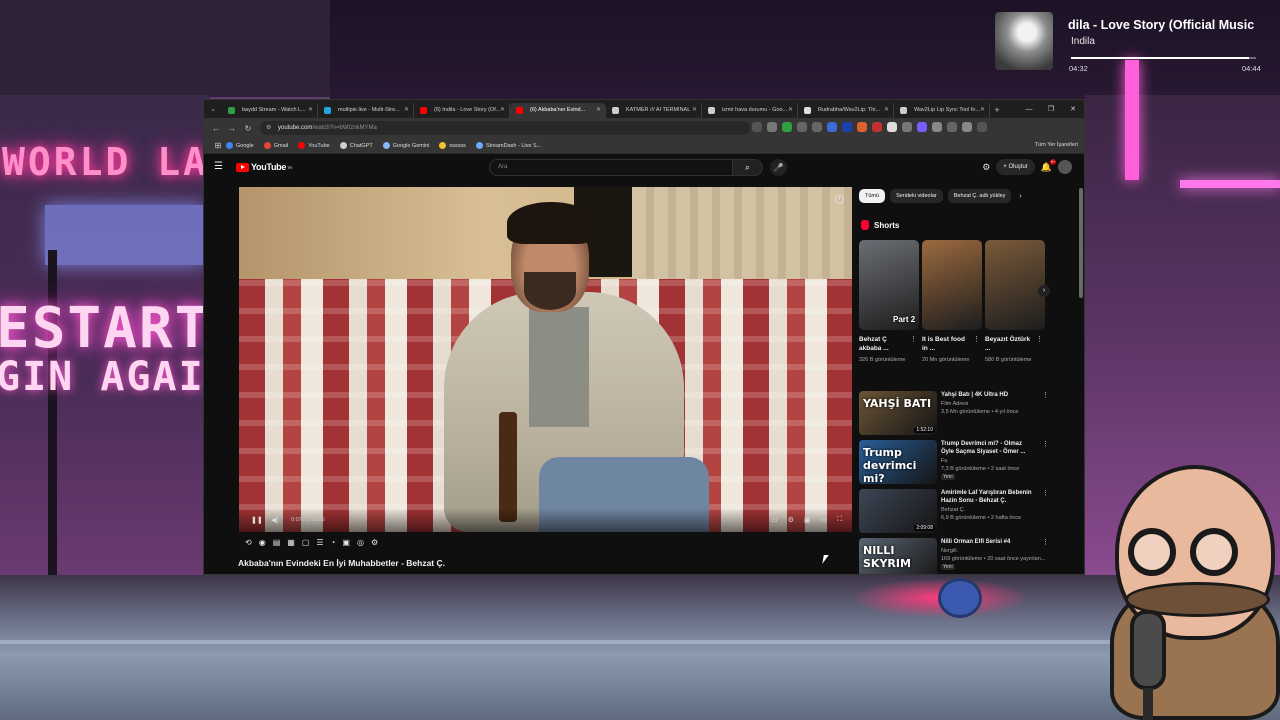 Image resolution: width=1280 pixels, height=720 pixels. I want to click on short-thumbnail: Part 2, so click(889, 285).